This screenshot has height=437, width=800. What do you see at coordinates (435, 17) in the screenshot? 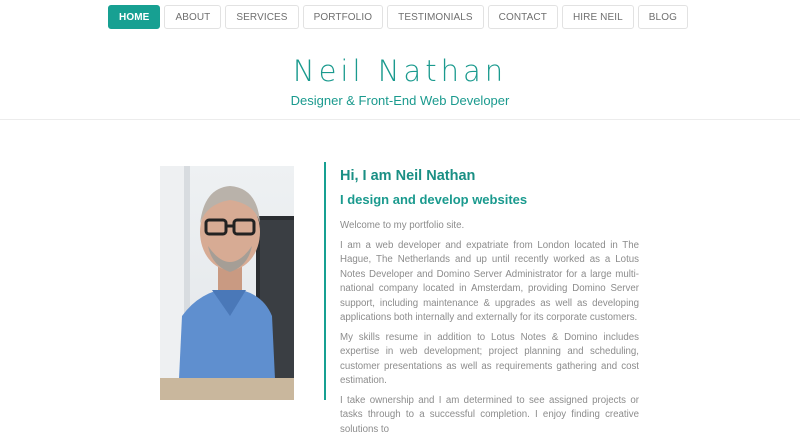
I see `nav-item-testimonials: TESTIMONIALS` at bounding box center [435, 17].